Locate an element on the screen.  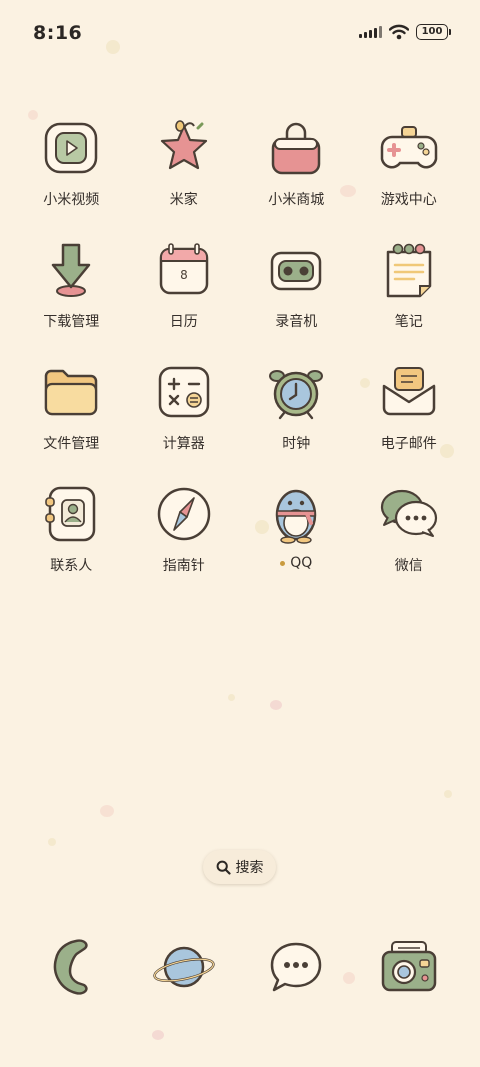
dock-messages is located at coordinates (296, 967).